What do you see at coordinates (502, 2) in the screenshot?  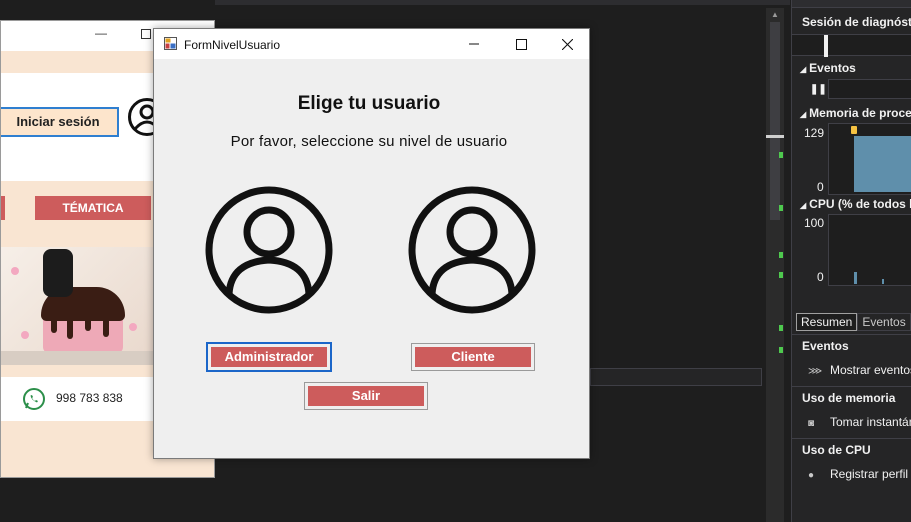 I see `editor-tab-strip` at bounding box center [502, 2].